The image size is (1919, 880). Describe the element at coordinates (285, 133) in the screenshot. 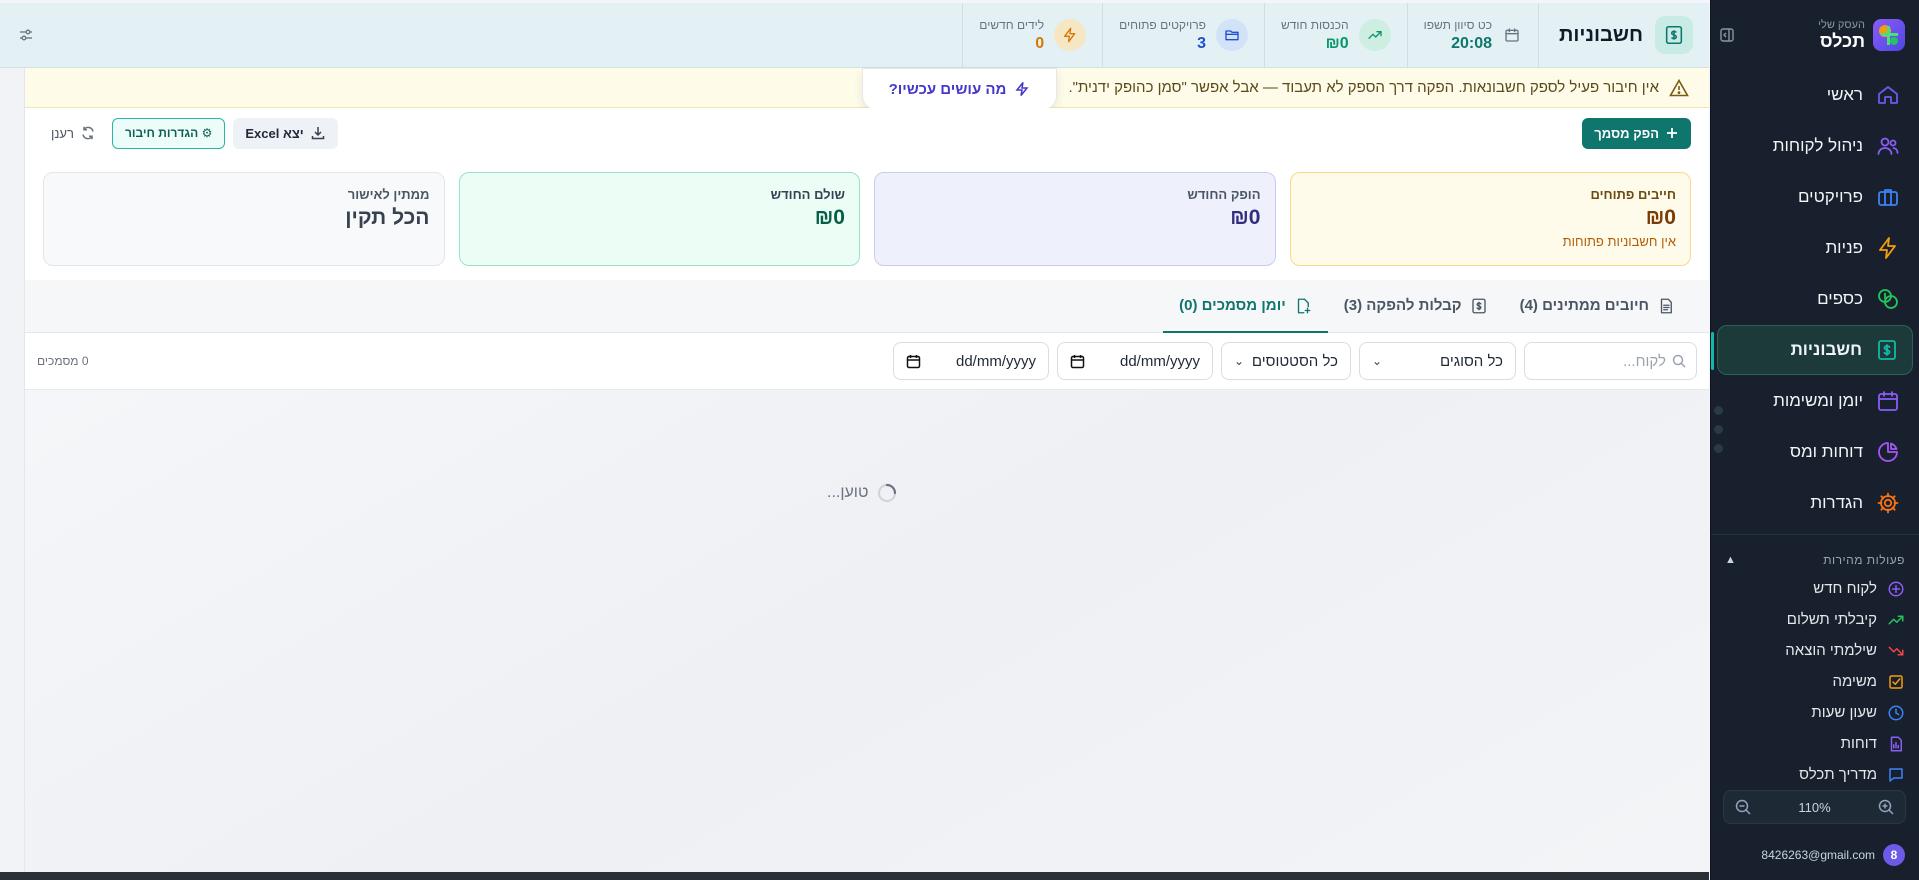

I see `export-excel-button: יצא Excel` at that location.